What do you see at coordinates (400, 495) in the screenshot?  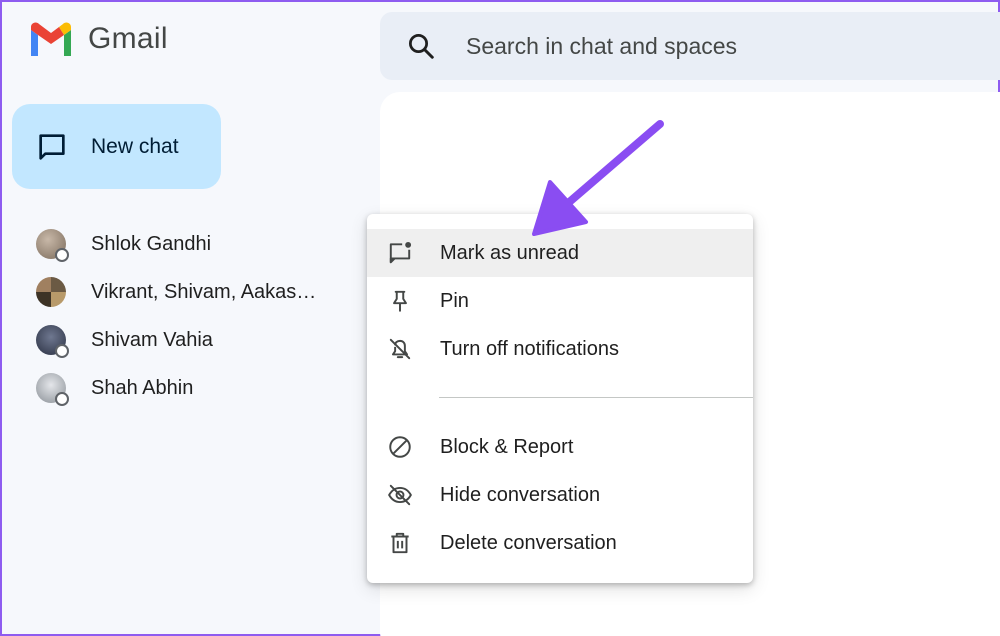 I see `hide-icon` at bounding box center [400, 495].